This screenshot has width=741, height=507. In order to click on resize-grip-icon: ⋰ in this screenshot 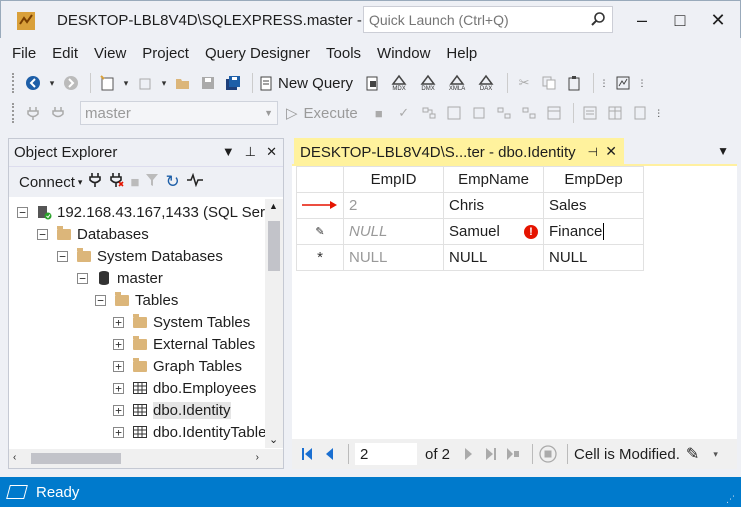, I will do `click(730, 499)`.